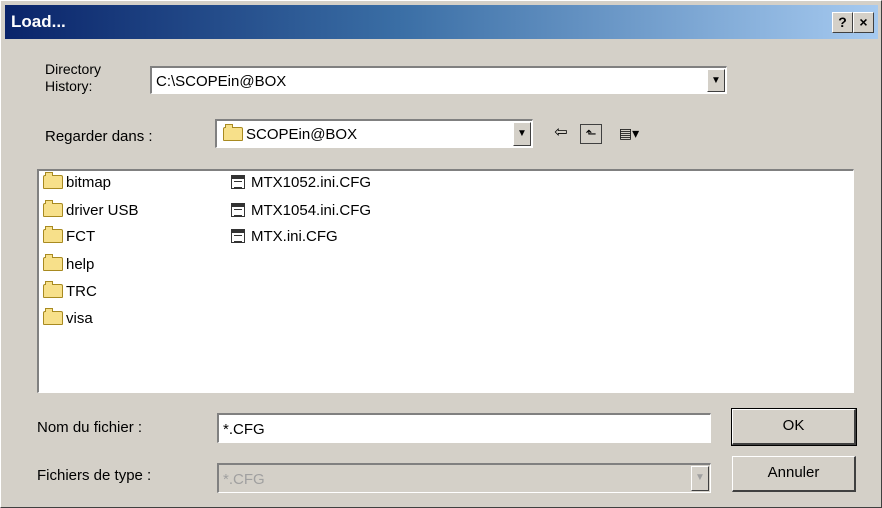 The height and width of the screenshot is (508, 882). I want to click on list-item-folder: driver USB, so click(91, 210).